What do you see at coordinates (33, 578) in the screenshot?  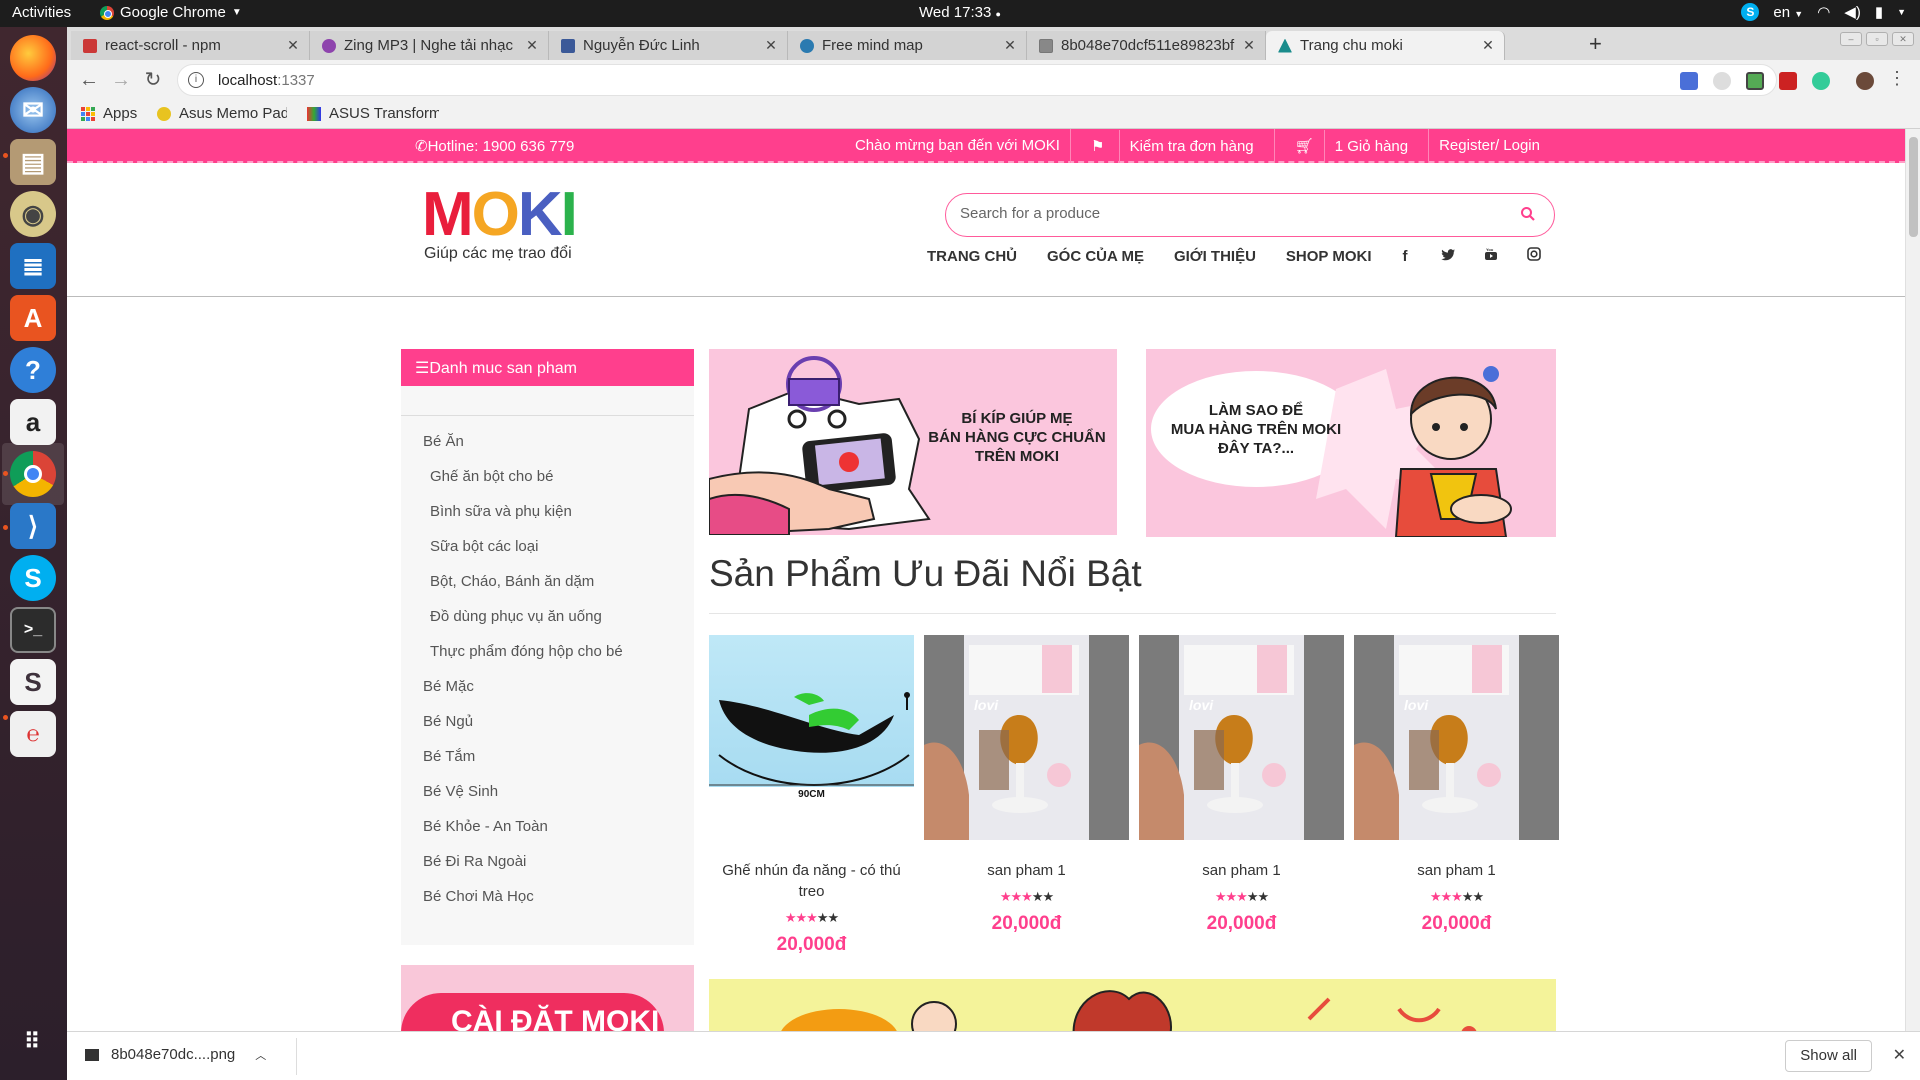 I see `skype-icon: S` at bounding box center [33, 578].